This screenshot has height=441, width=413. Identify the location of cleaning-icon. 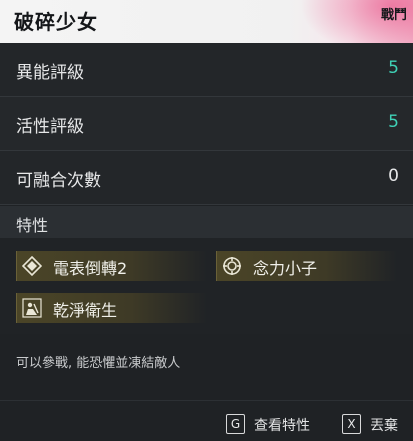
(32, 308).